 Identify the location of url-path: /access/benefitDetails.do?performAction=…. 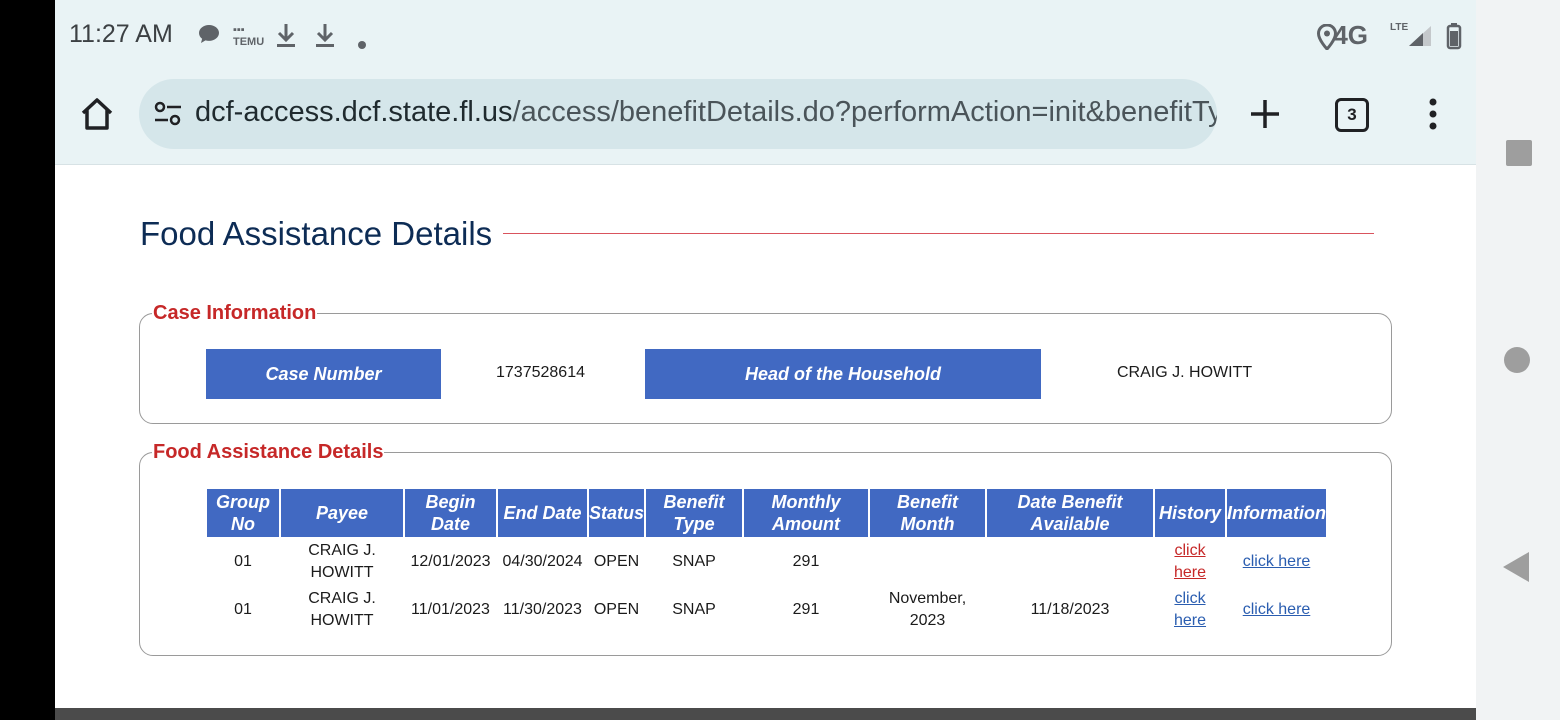
(864, 112).